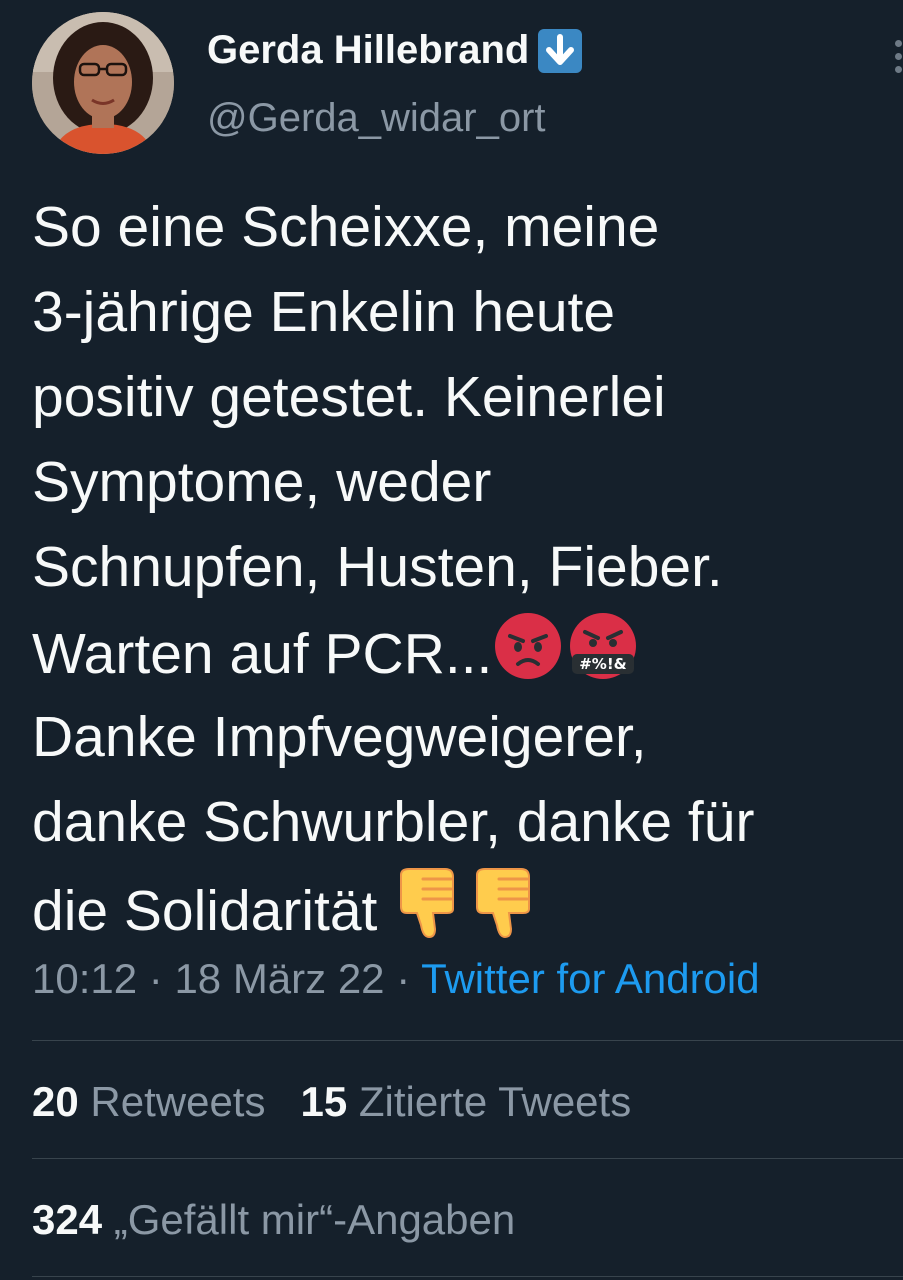 The width and height of the screenshot is (903, 1280). Describe the element at coordinates (324, 1101) in the screenshot. I see `quotes-count: 15` at that location.